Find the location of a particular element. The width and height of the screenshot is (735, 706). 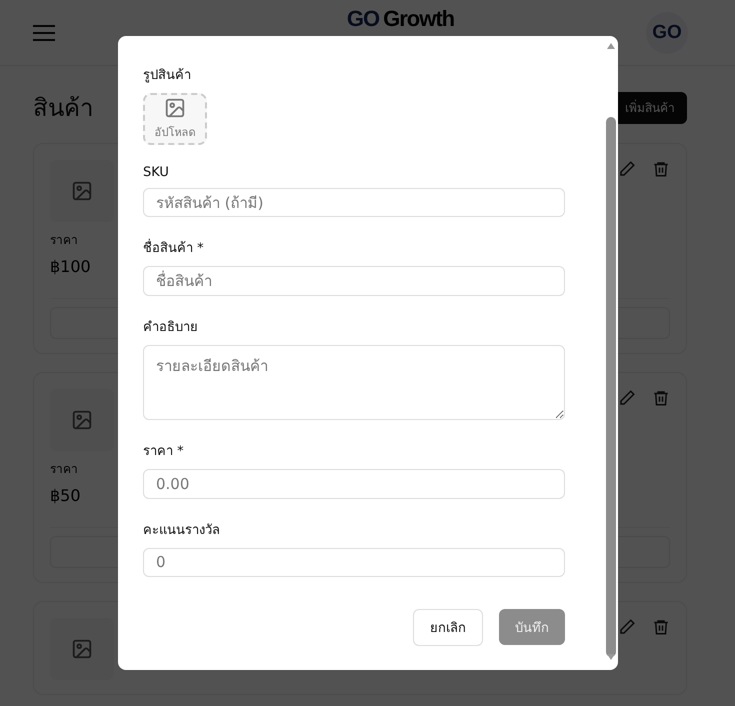

input-field: รหัสสินค้า (ถ้ามี) is located at coordinates (354, 203).